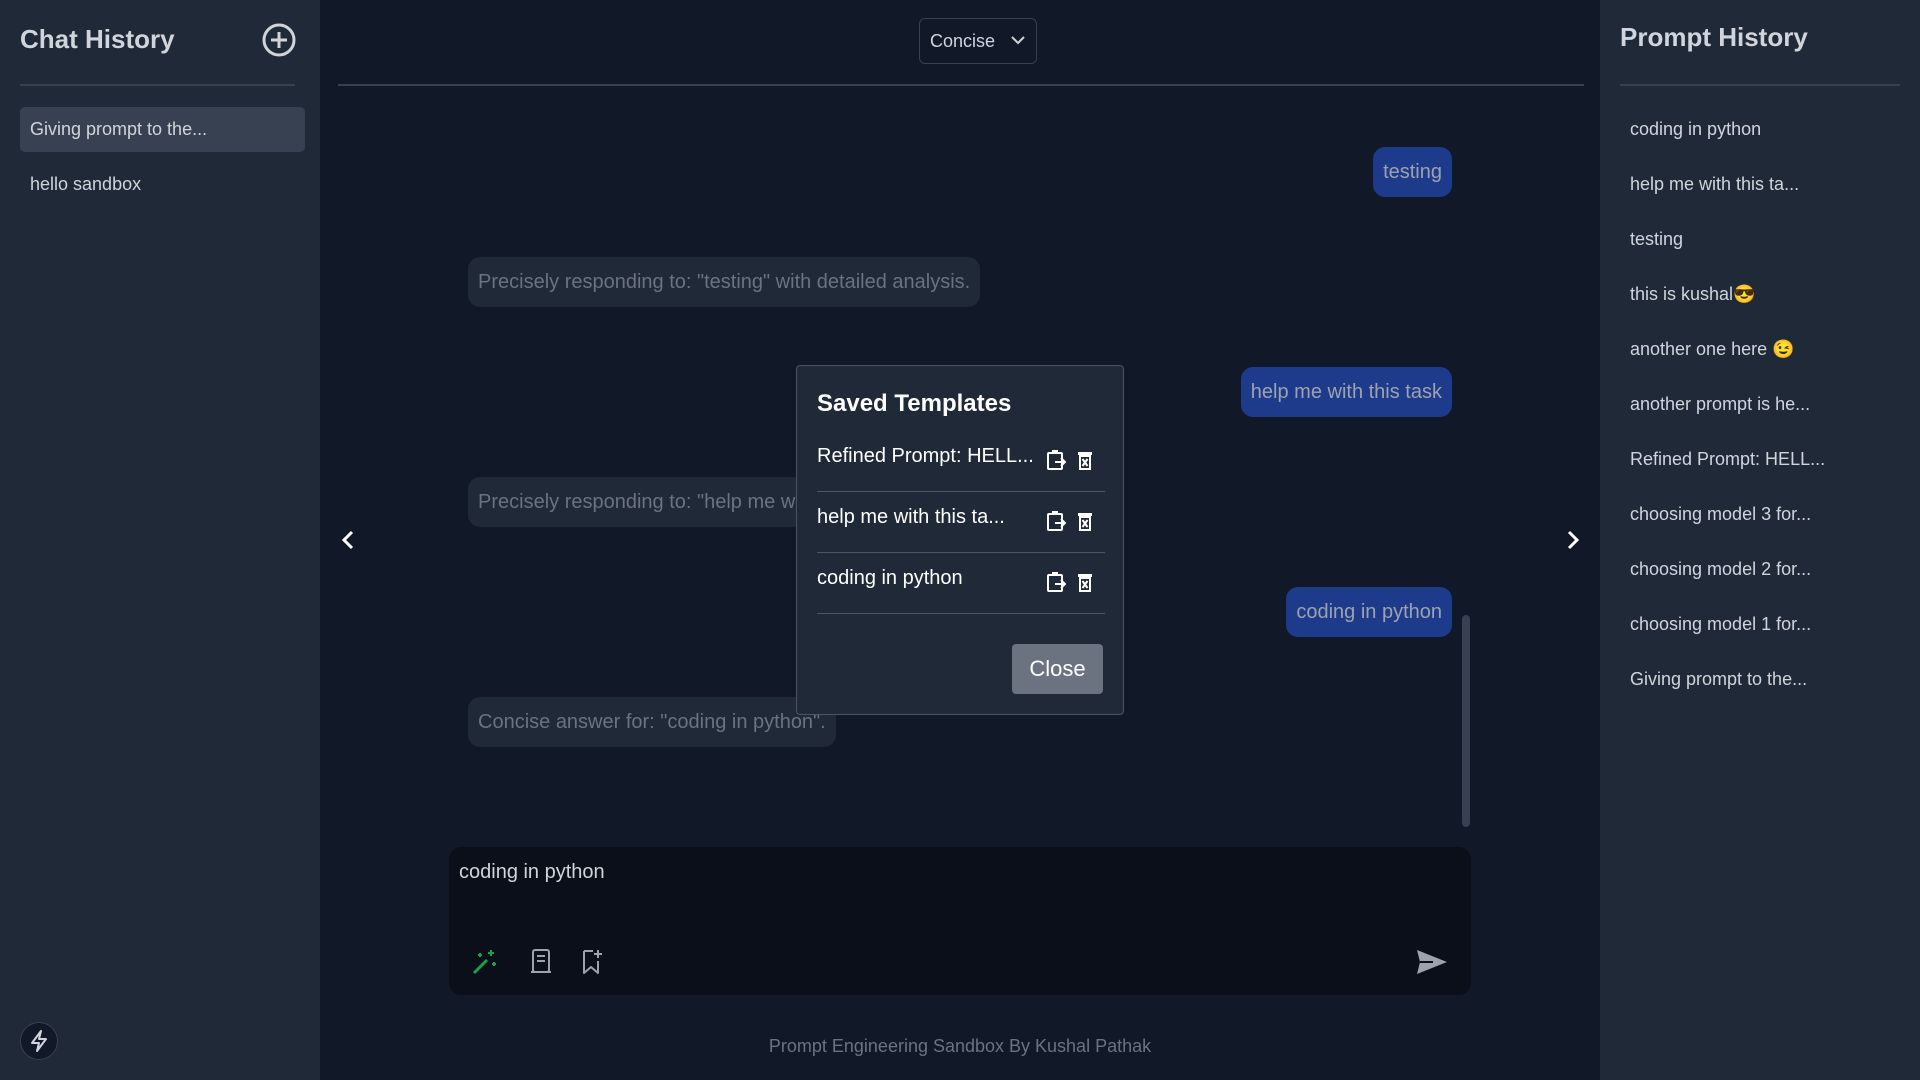  What do you see at coordinates (1346, 392) in the screenshot?
I see `user-message: help me with this task` at bounding box center [1346, 392].